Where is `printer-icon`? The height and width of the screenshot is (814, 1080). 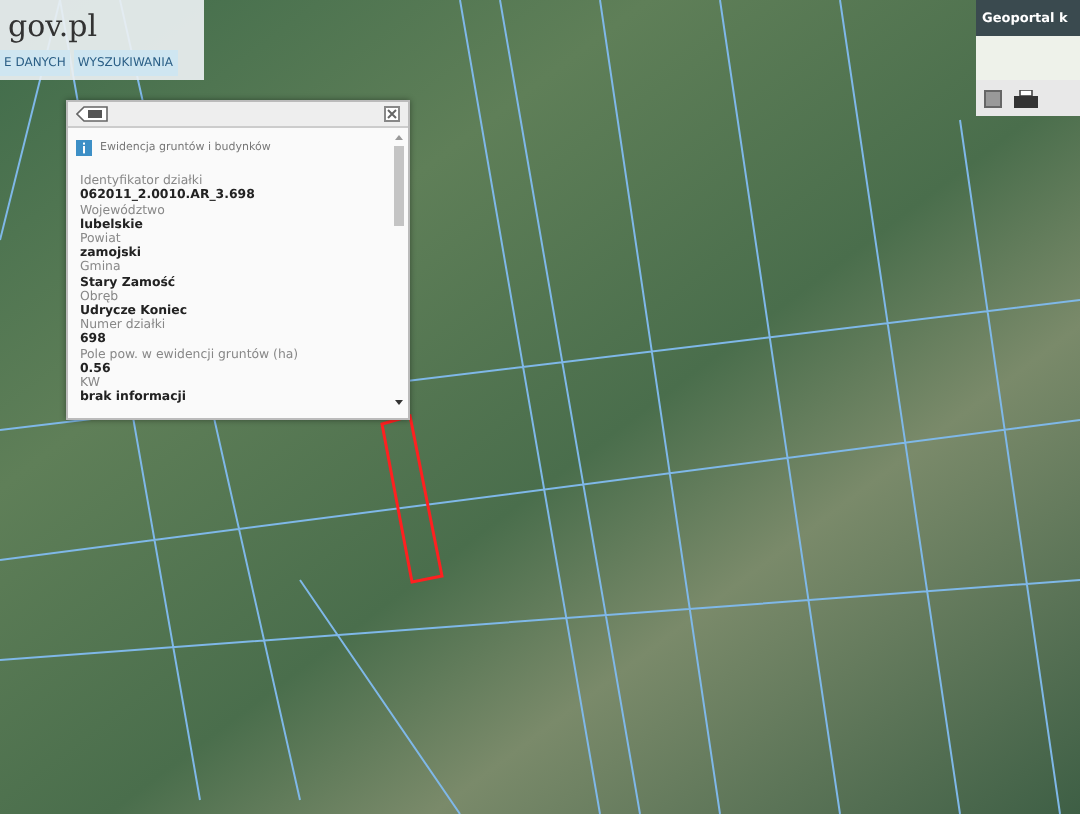
printer-icon is located at coordinates (1026, 98).